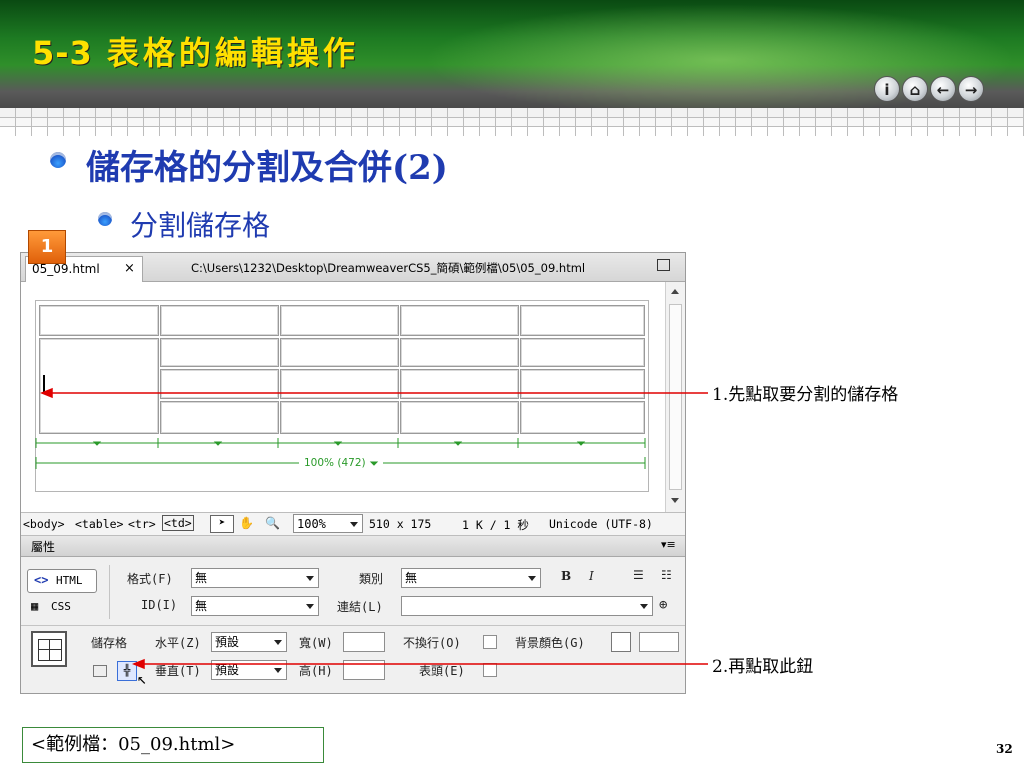 The image size is (1024, 768). I want to click on vertical-label: 垂直(T), so click(178, 671).